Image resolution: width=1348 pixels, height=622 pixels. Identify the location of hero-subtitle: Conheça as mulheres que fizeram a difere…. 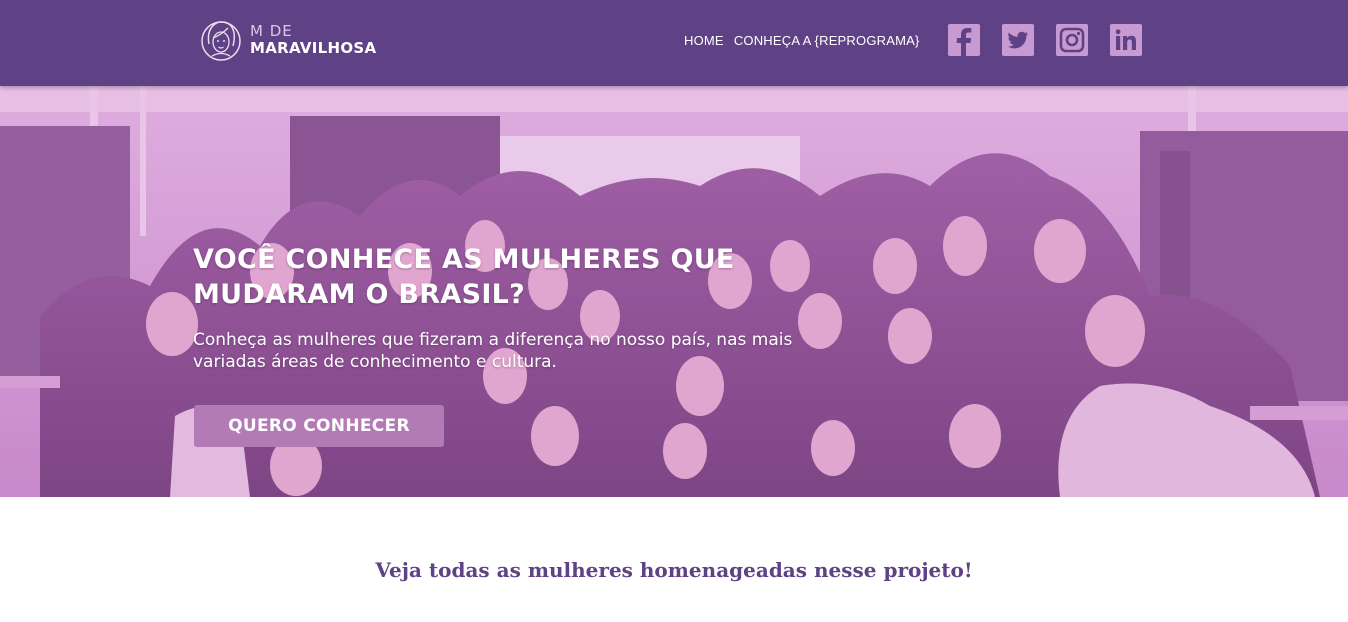
(493, 351).